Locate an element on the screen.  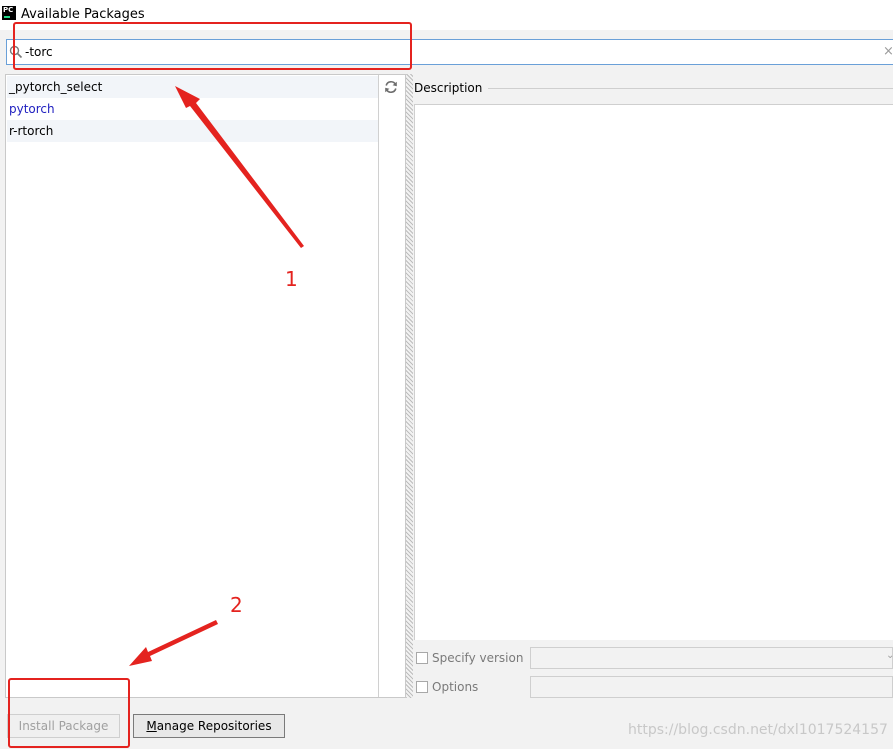
description-label: Description is located at coordinates (451, 88).